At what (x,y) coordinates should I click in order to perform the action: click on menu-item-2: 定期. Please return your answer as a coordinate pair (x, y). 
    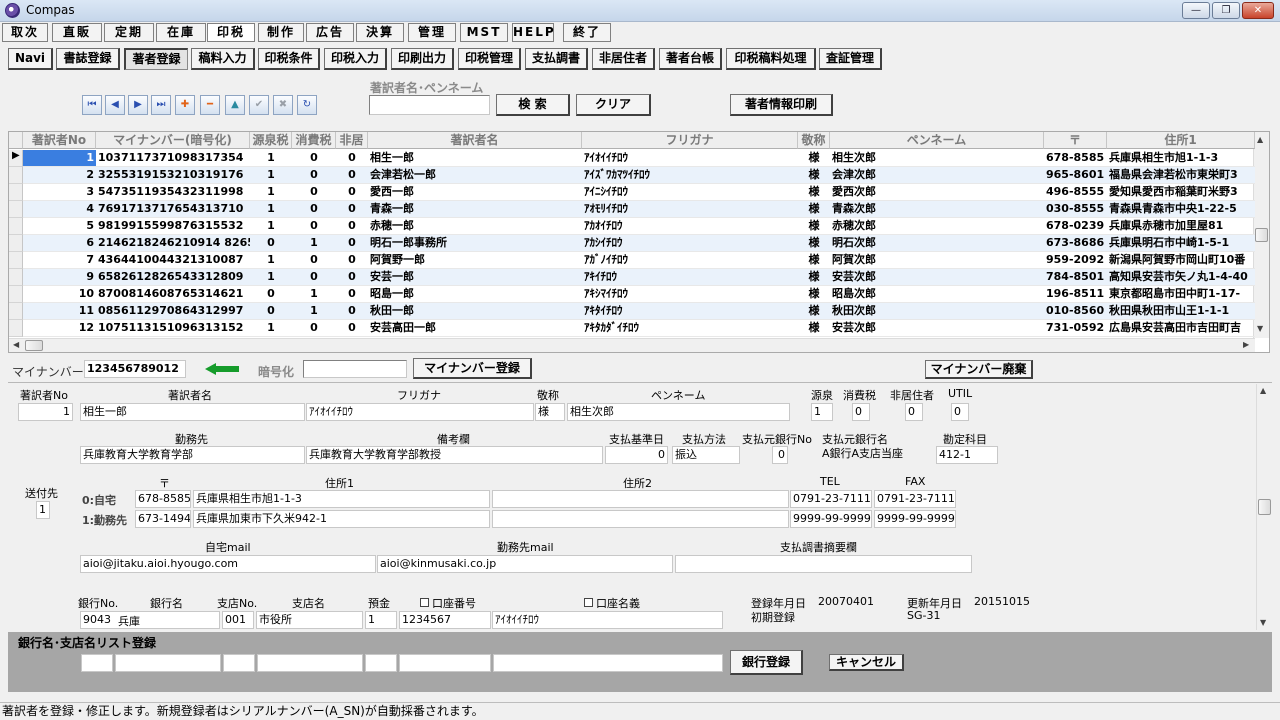
    Looking at the image, I should click on (129, 32).